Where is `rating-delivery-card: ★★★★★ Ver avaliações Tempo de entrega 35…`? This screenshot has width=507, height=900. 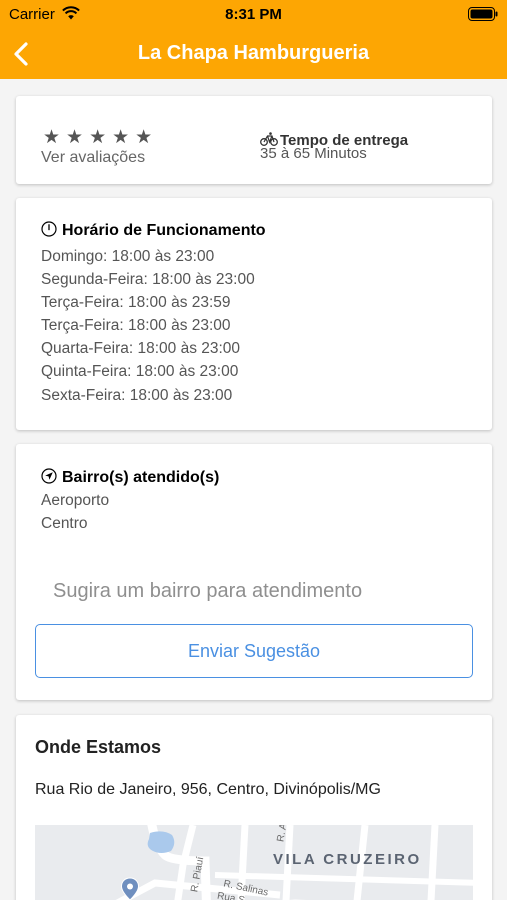
rating-delivery-card: ★★★★★ Ver avaliações Tempo de entrega 35… is located at coordinates (254, 140).